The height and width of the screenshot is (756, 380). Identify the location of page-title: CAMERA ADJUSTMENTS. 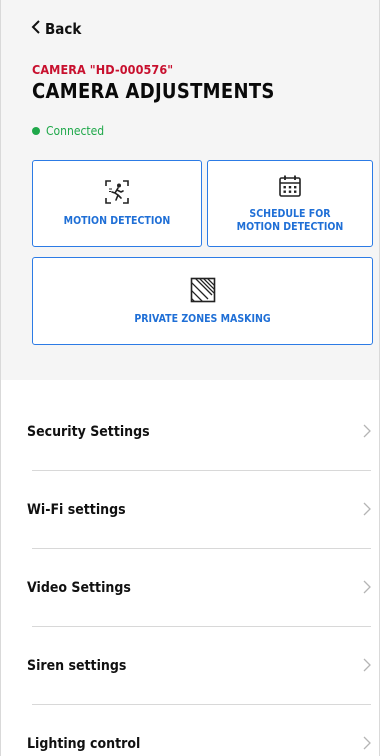
(153, 91).